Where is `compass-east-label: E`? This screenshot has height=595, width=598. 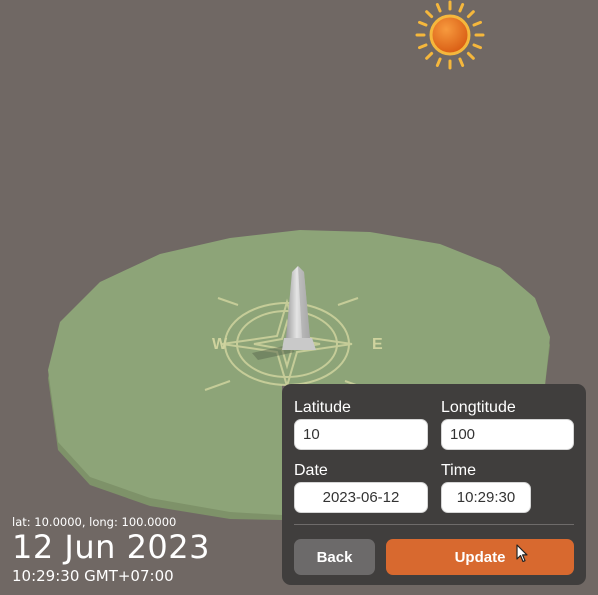
compass-east-label: E is located at coordinates (377, 344).